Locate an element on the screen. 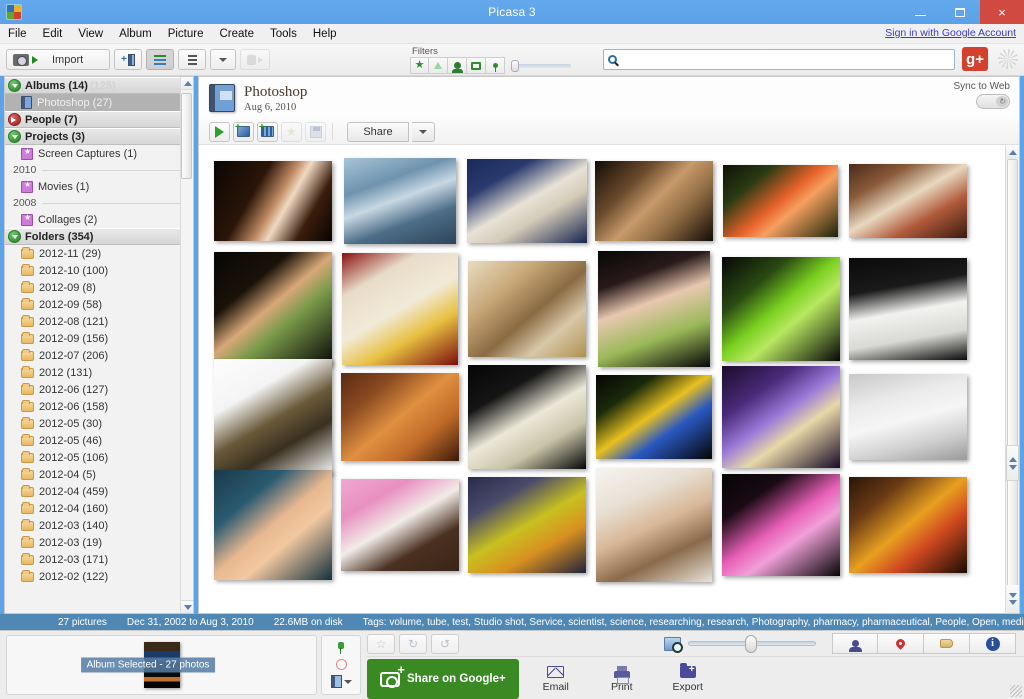  sidebar-section-albums: Albums (14) (125) is located at coordinates (99, 85).